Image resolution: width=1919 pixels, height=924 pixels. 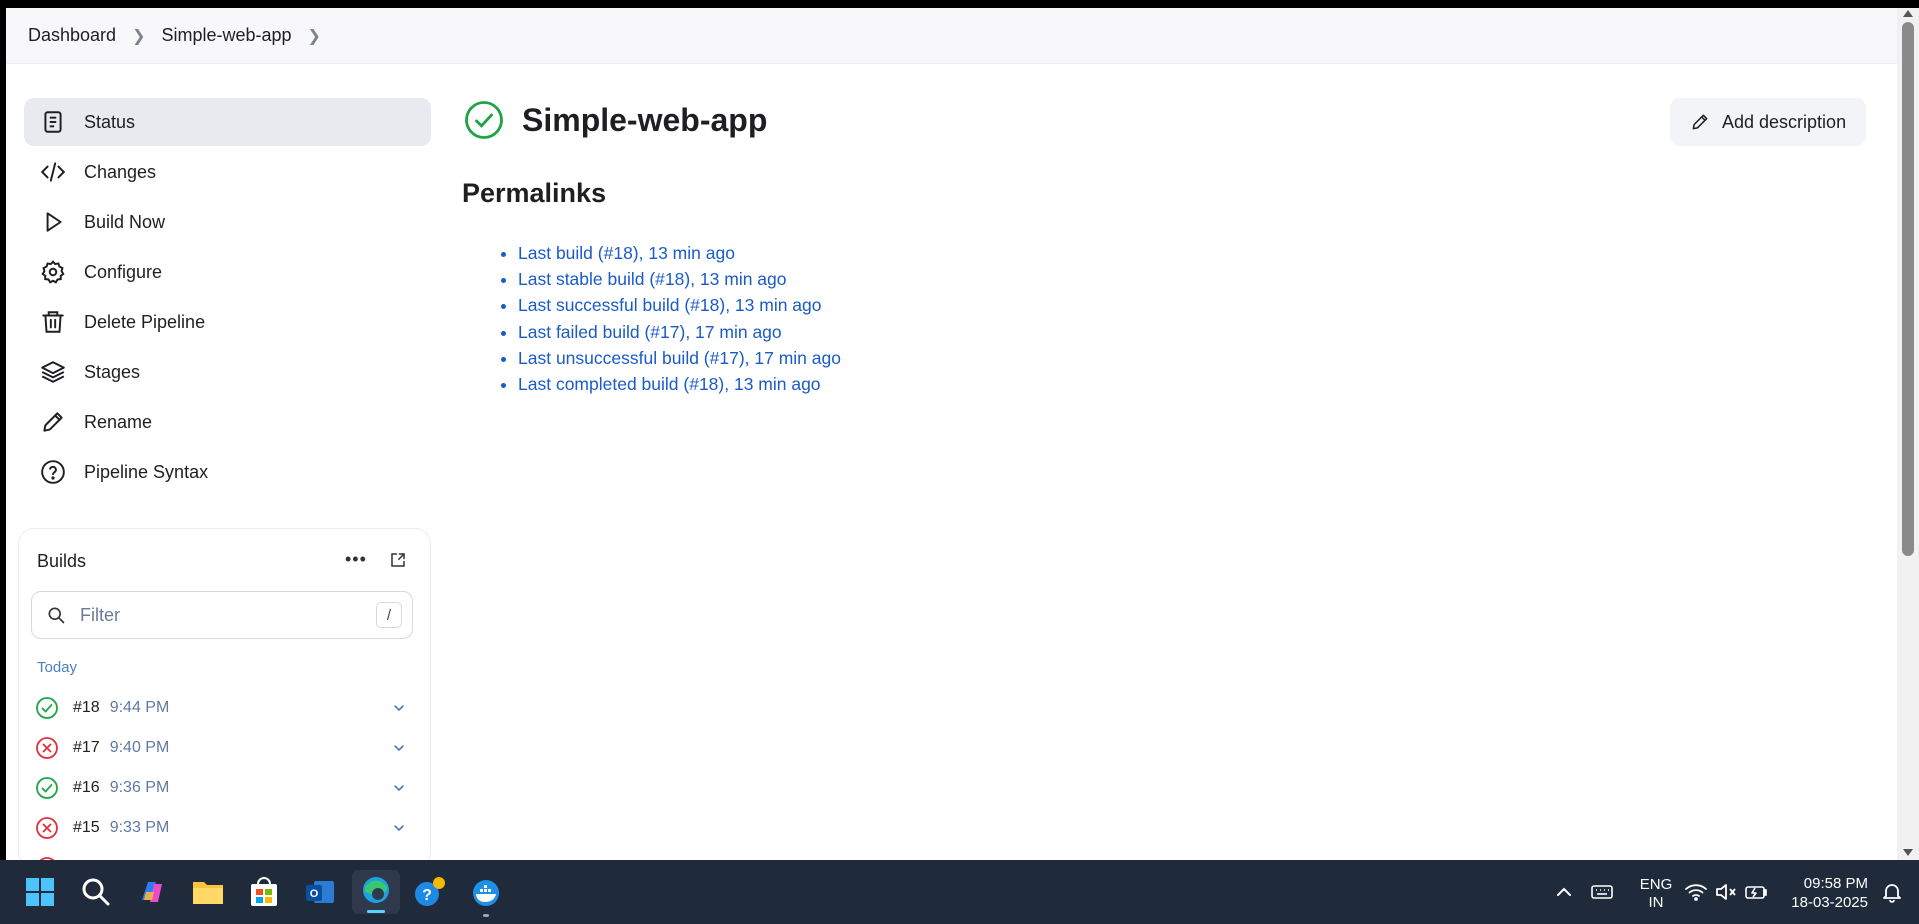 What do you see at coordinates (951, 36) in the screenshot?
I see `breadcrumb: Dashboard ❯ Simple-web-app ❯` at bounding box center [951, 36].